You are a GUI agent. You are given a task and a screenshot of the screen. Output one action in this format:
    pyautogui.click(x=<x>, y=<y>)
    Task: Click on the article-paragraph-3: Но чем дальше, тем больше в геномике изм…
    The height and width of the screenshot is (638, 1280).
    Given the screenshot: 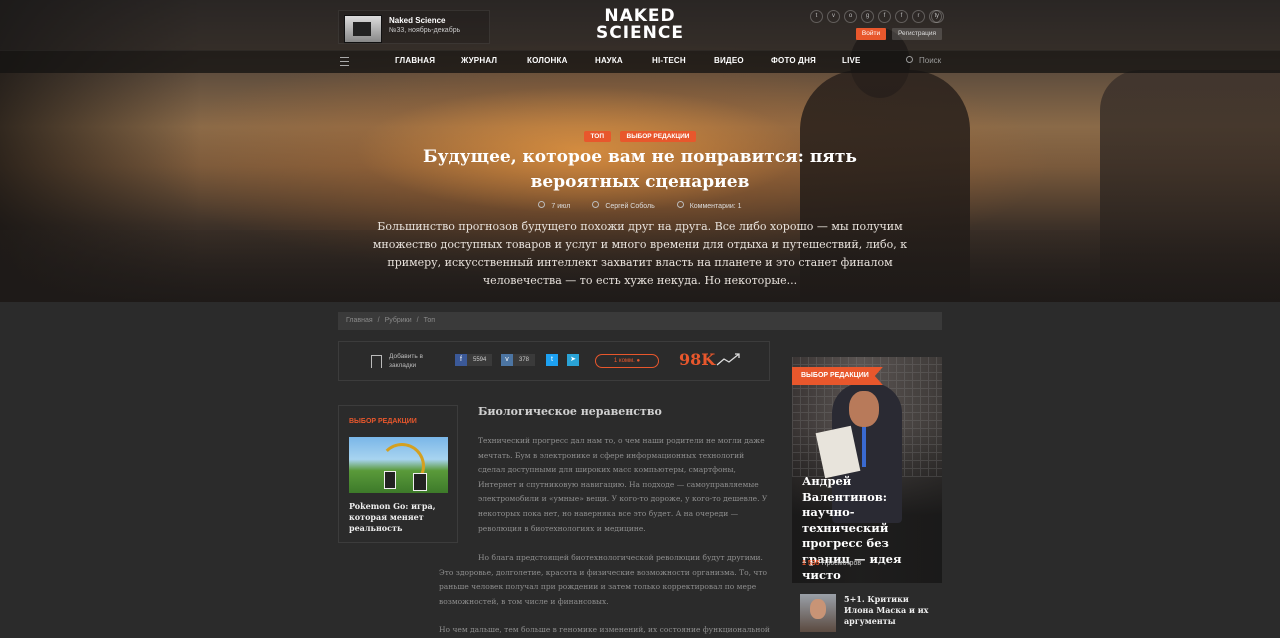 What is the action you would take?
    pyautogui.click(x=604, y=629)
    